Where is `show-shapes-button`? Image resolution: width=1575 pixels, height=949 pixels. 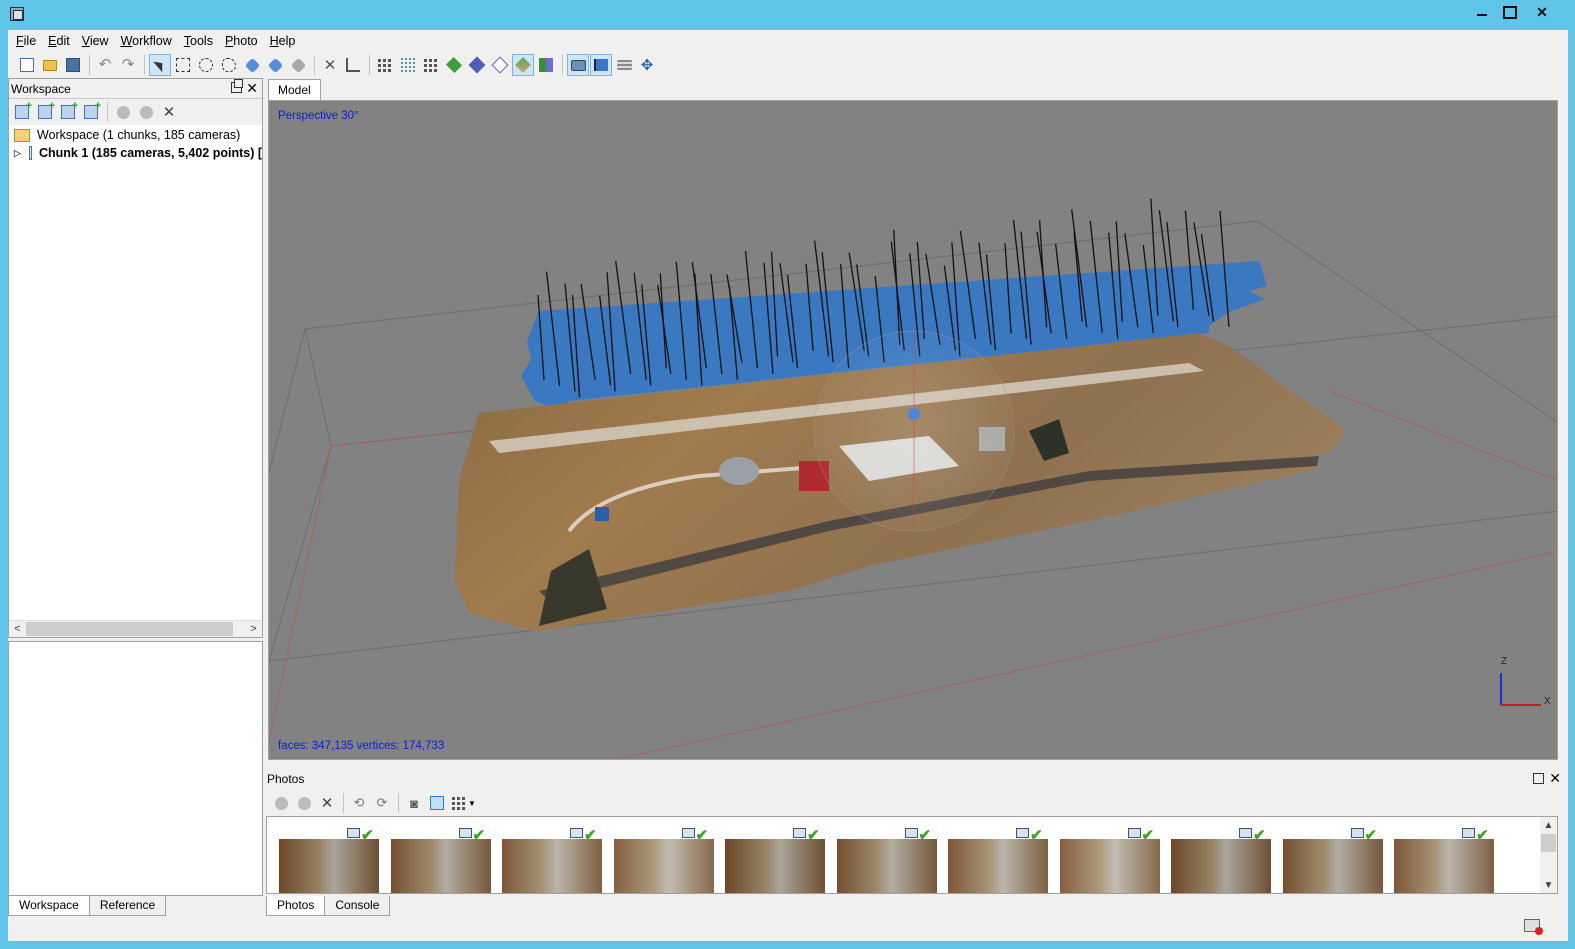 show-shapes-button is located at coordinates (624, 65).